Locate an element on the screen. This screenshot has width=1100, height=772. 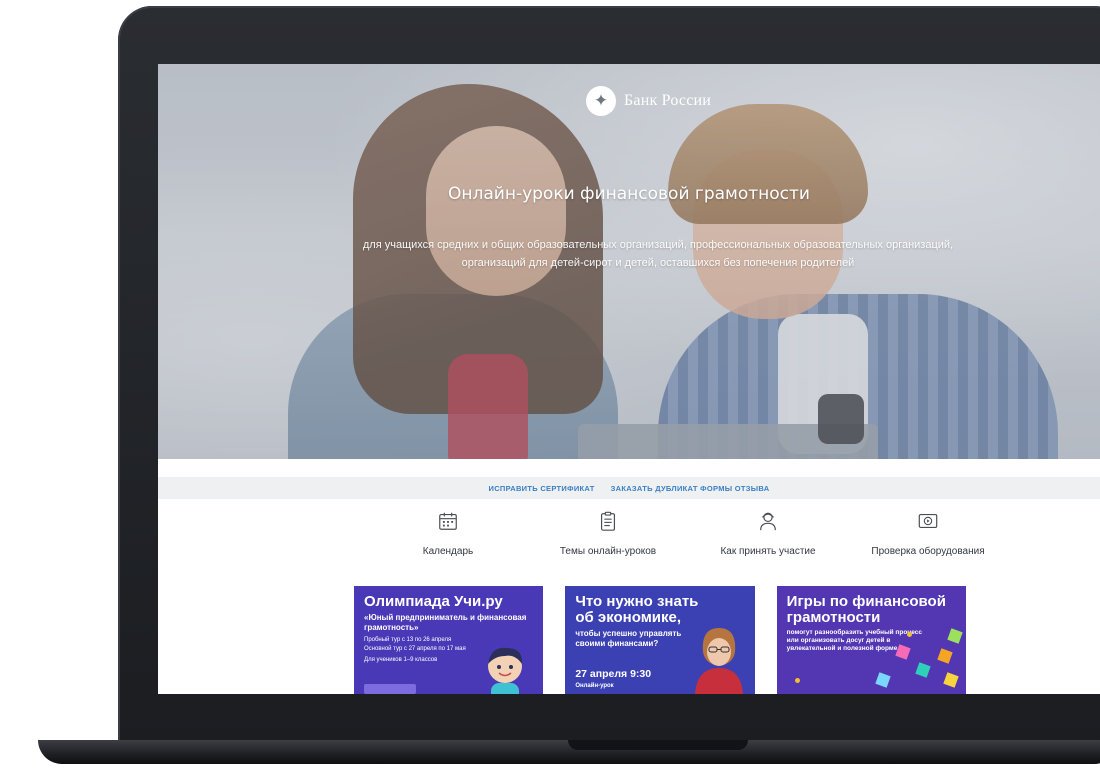
fix-certificate-link: ИСПРАВИТЬ СЕРТИФИКАТ is located at coordinates (542, 488).